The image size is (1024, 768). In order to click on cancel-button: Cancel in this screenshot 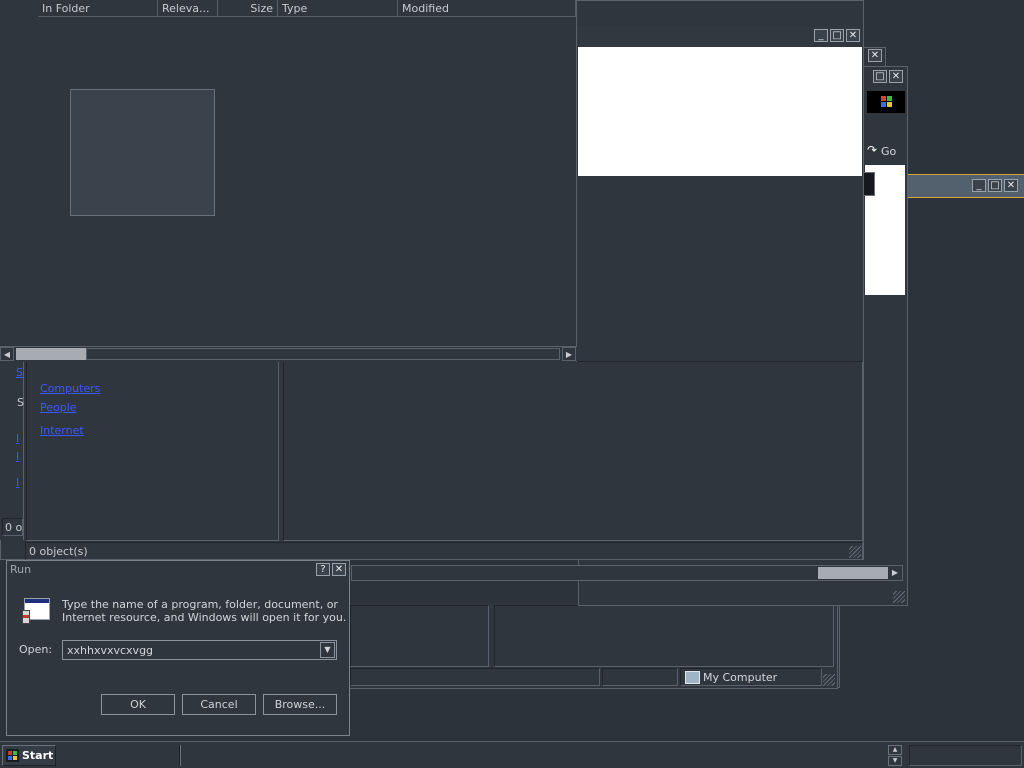, I will do `click(219, 704)`.